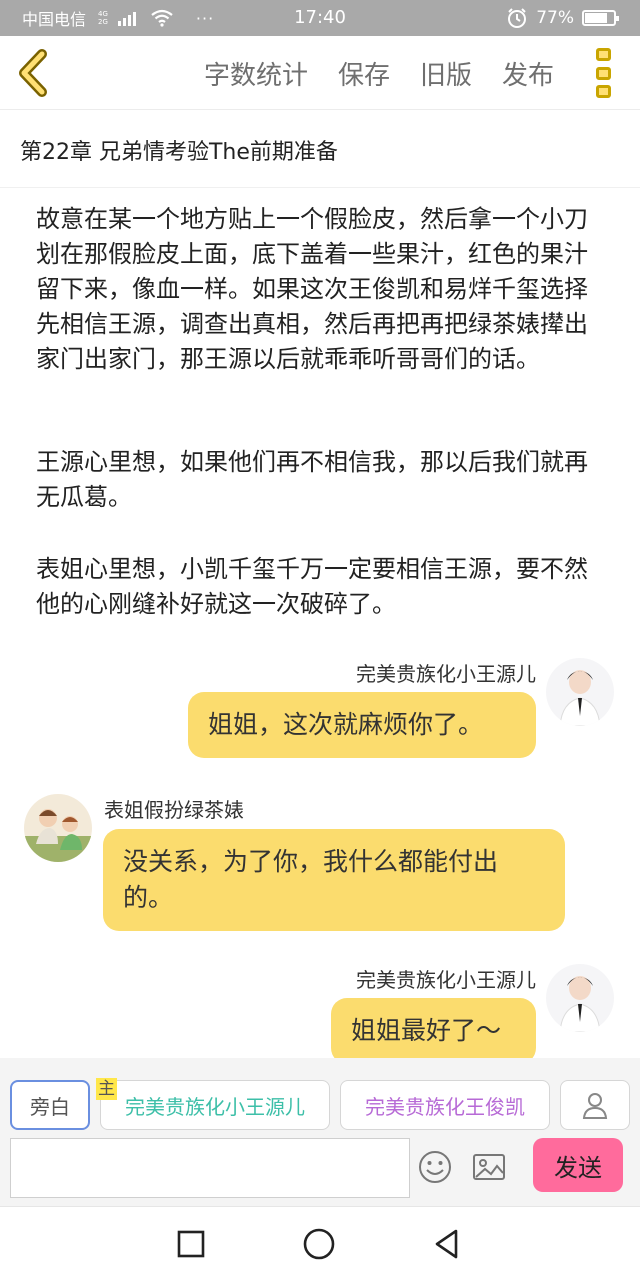 The image size is (640, 1280). What do you see at coordinates (517, 18) in the screenshot?
I see `alarm-icon` at bounding box center [517, 18].